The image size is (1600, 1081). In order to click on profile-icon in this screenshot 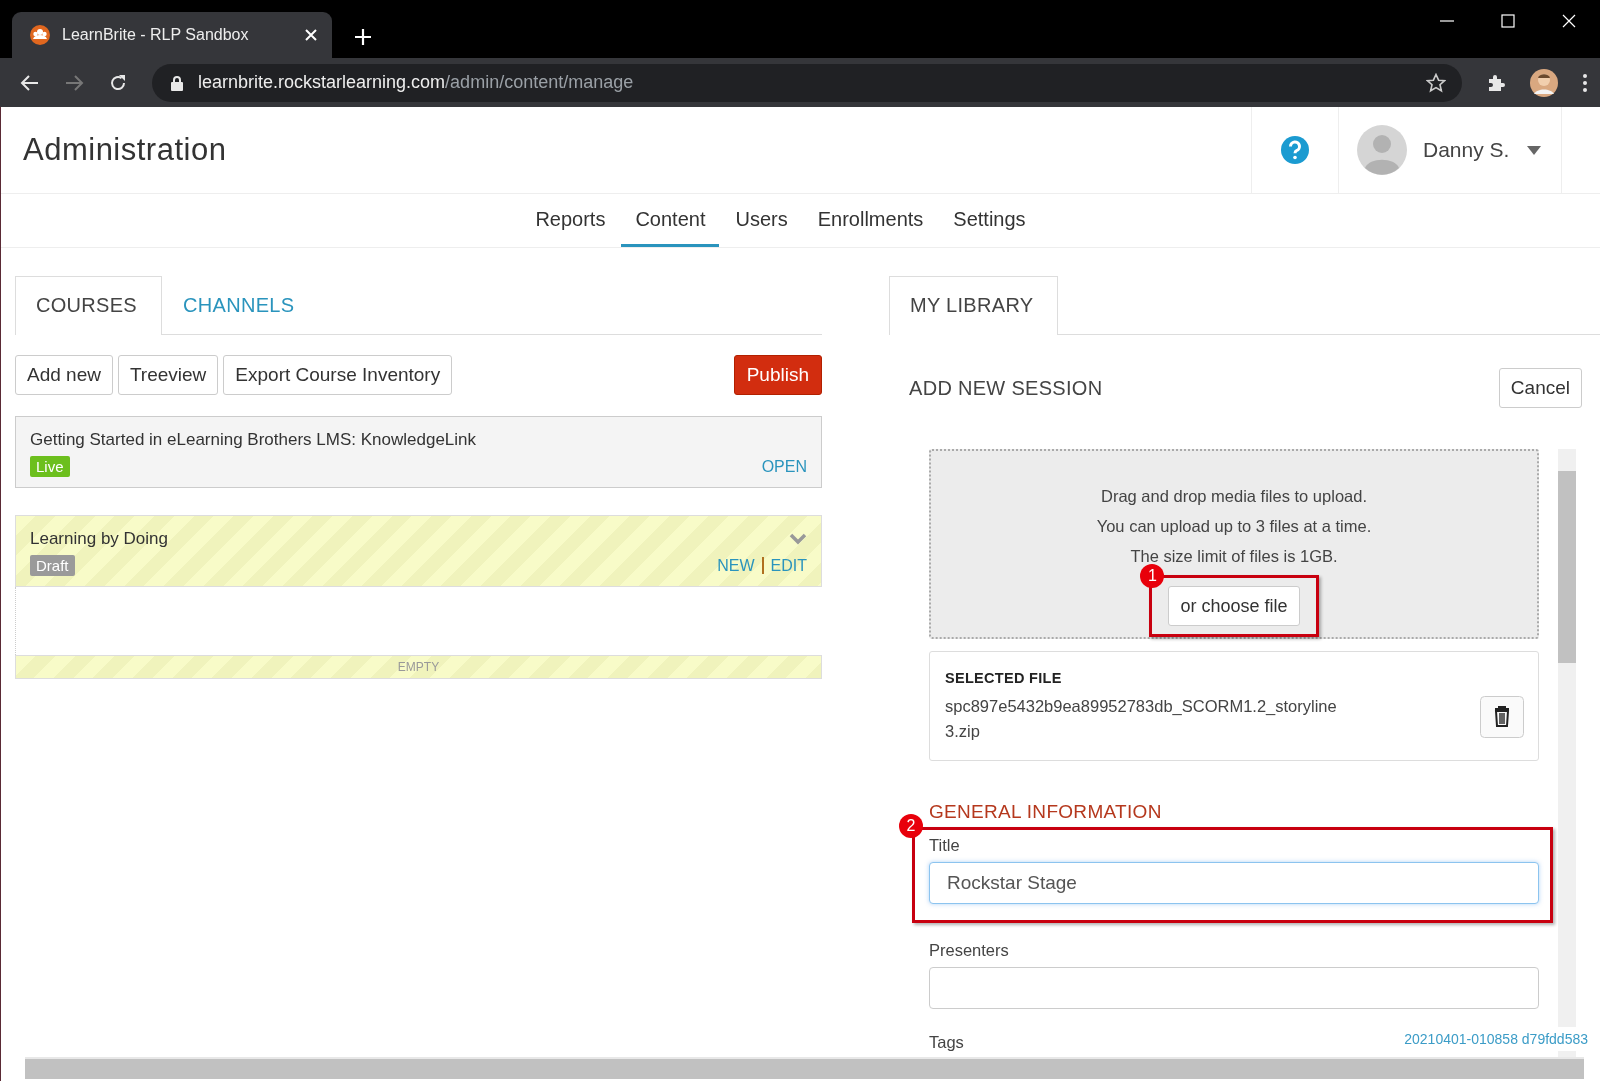, I will do `click(1544, 82)`.